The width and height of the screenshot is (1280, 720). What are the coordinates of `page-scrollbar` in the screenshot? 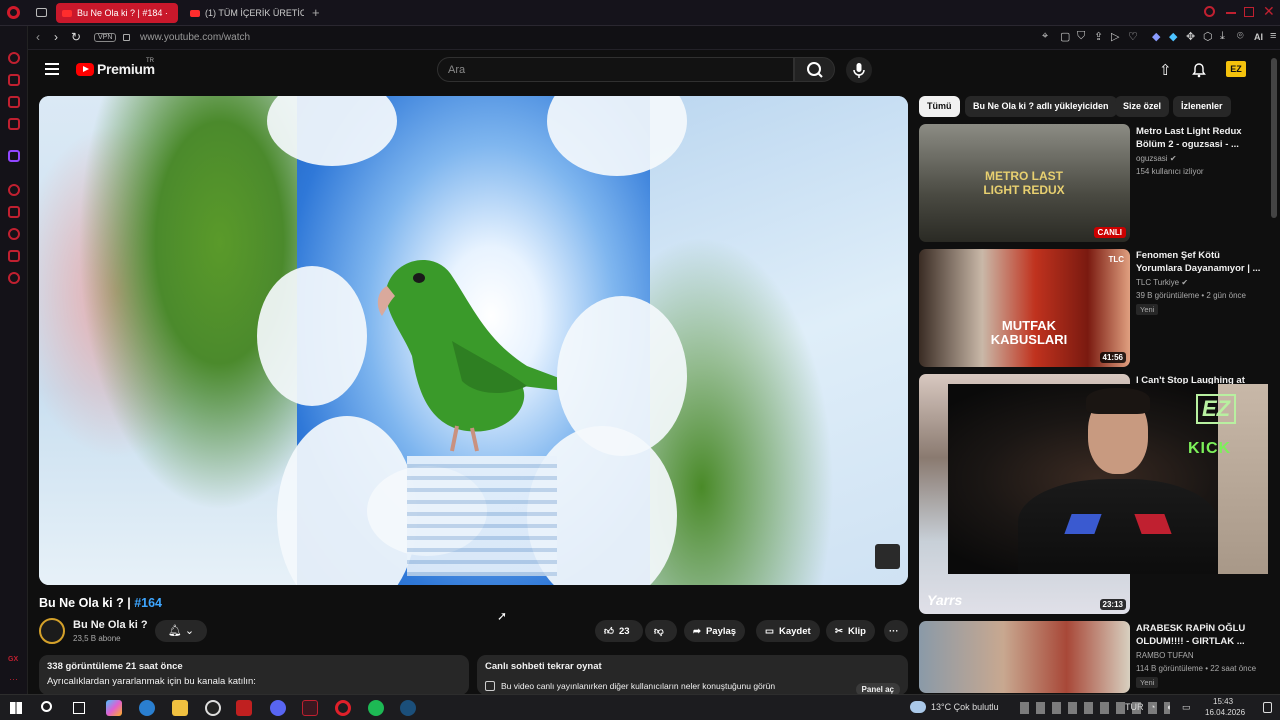 It's located at (1274, 372).